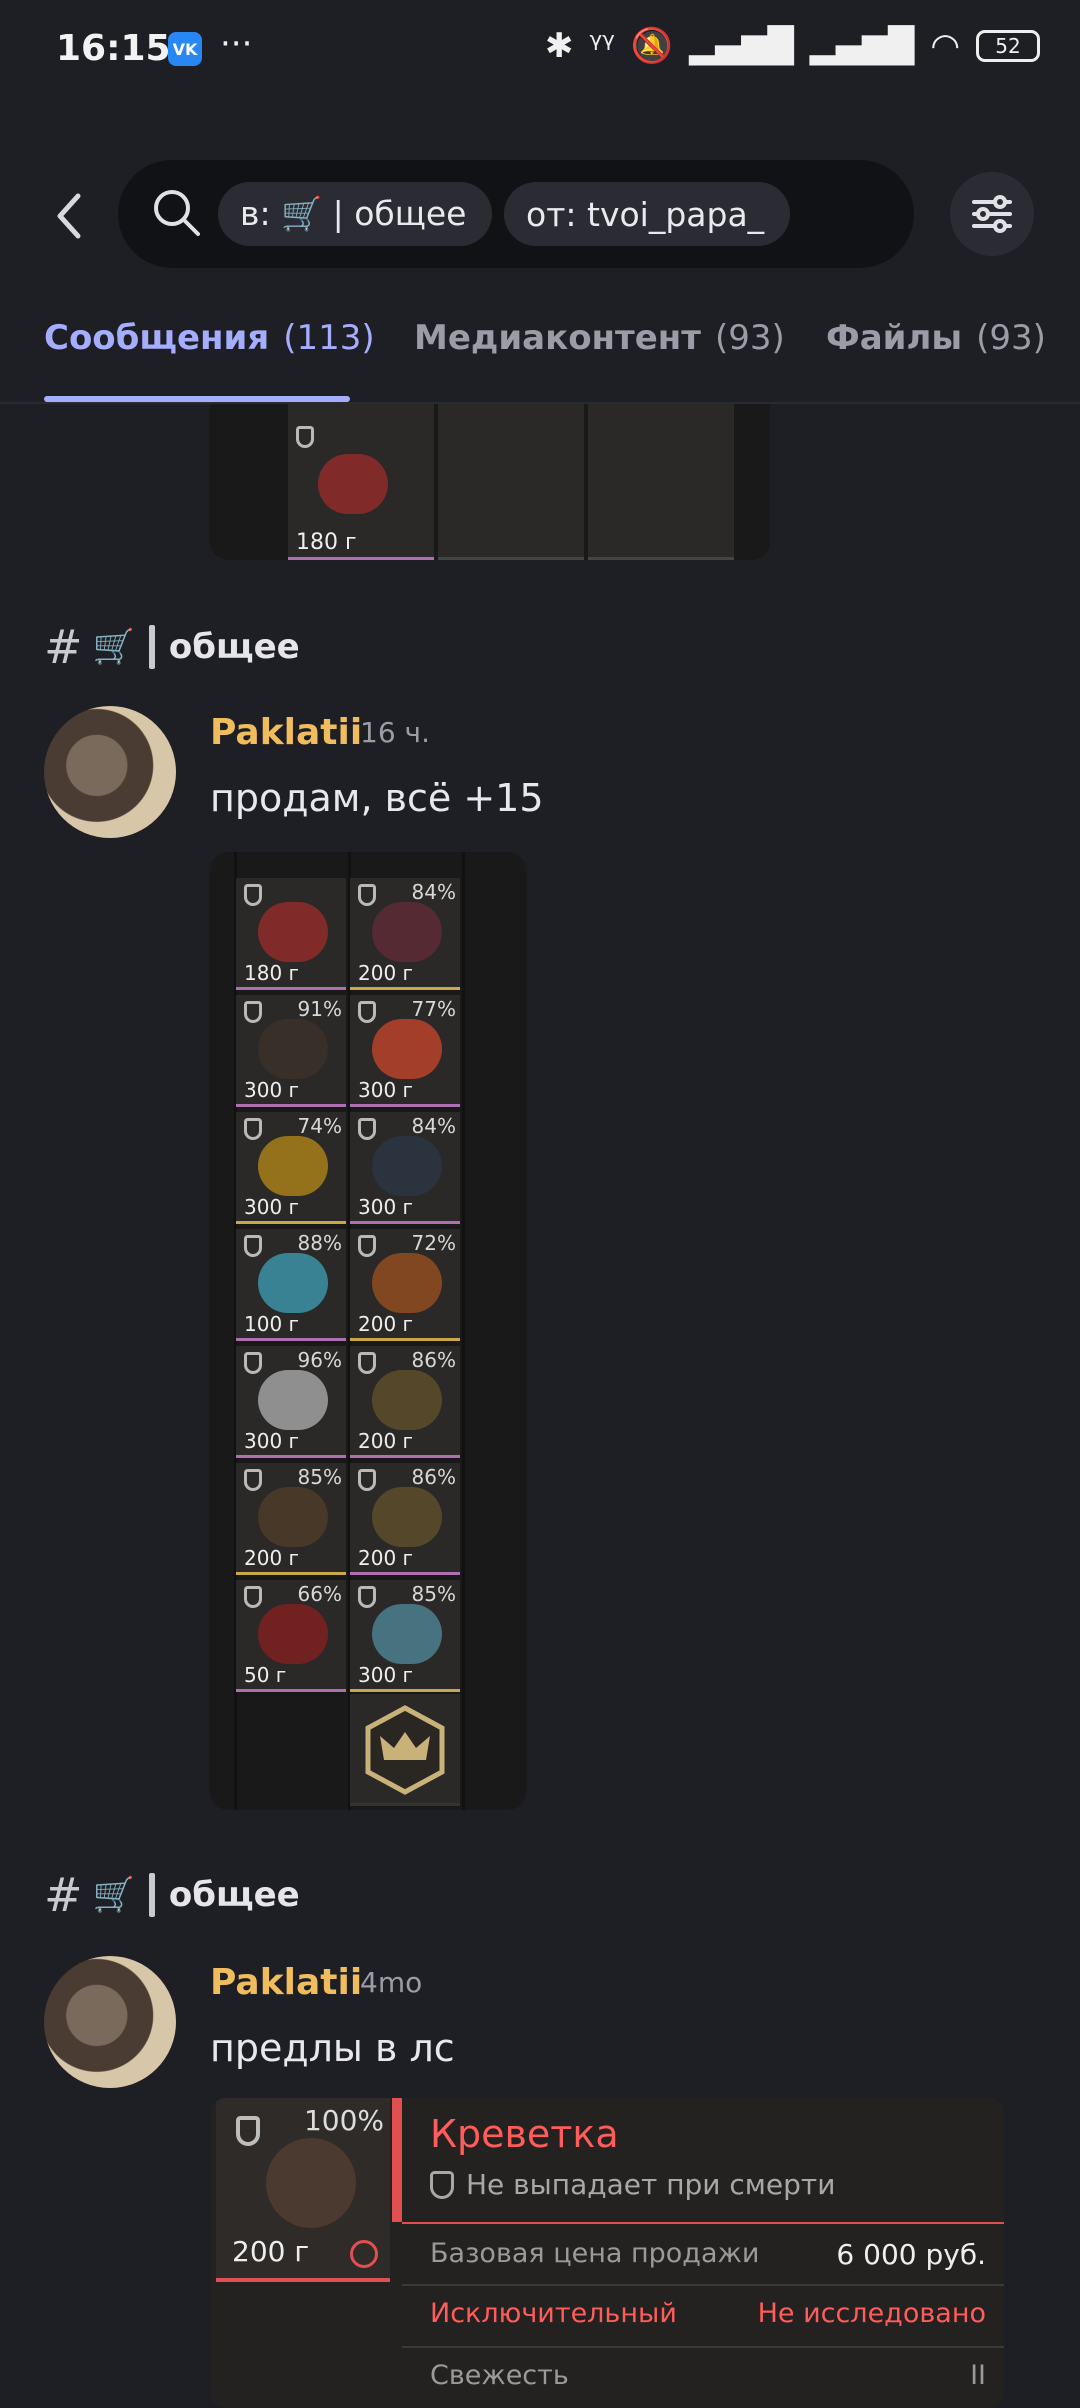 This screenshot has height=2408, width=1080. I want to click on crown-icon, so click(405, 1750).